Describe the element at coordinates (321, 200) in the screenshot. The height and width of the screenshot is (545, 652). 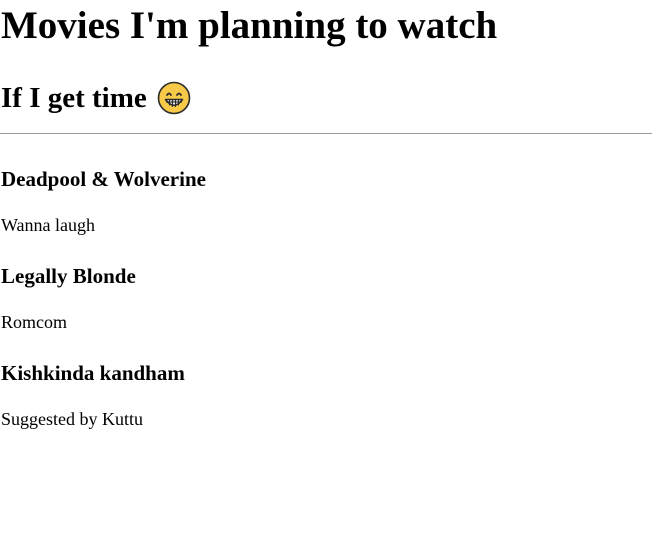
I see `movie-item: Deadpool & Wolverine Wanna laugh` at that location.